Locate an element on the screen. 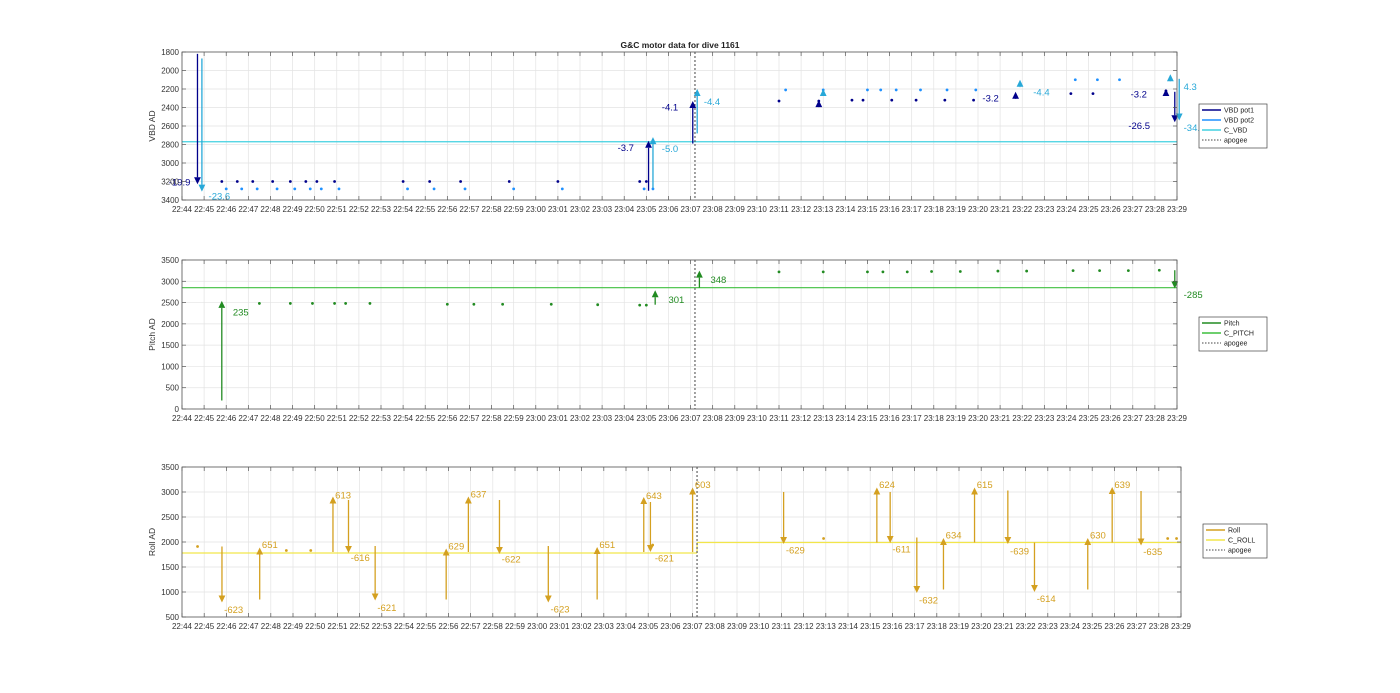 The image size is (1400, 693). y-axis-label: VBD AD is located at coordinates (152, 125).